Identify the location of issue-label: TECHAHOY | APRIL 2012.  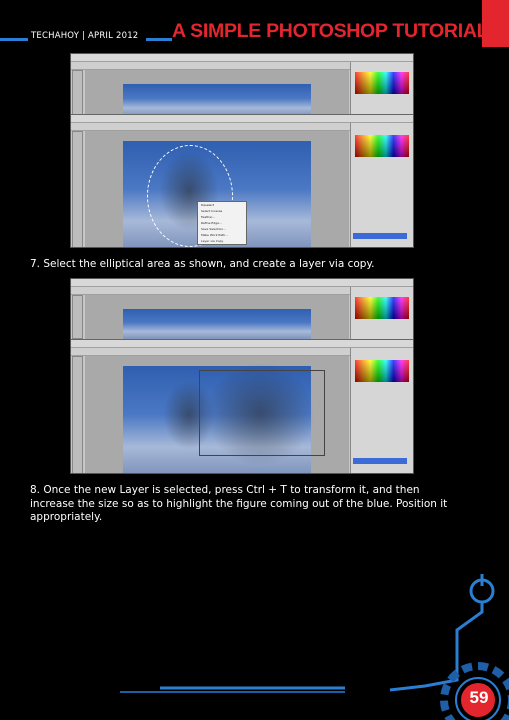
(85, 36).